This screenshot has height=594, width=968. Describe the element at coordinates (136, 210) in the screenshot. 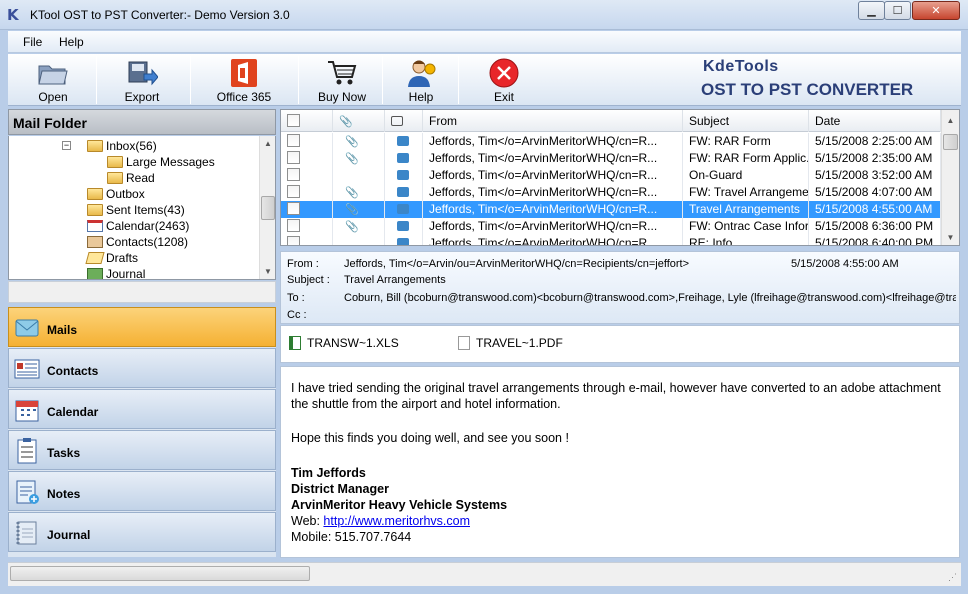

I see `folder-sent-items: Sent Items(43)` at that location.